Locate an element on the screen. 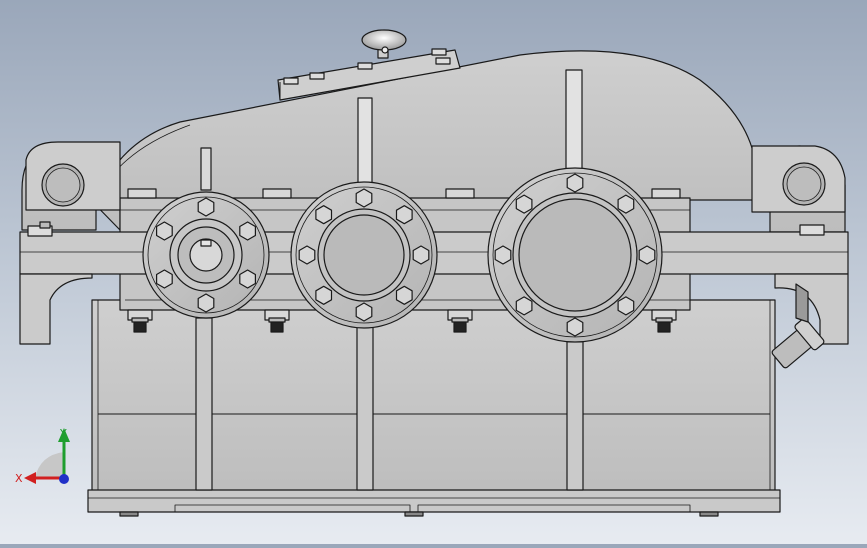  coordinate-triad: Y X is located at coordinates (42, 456).